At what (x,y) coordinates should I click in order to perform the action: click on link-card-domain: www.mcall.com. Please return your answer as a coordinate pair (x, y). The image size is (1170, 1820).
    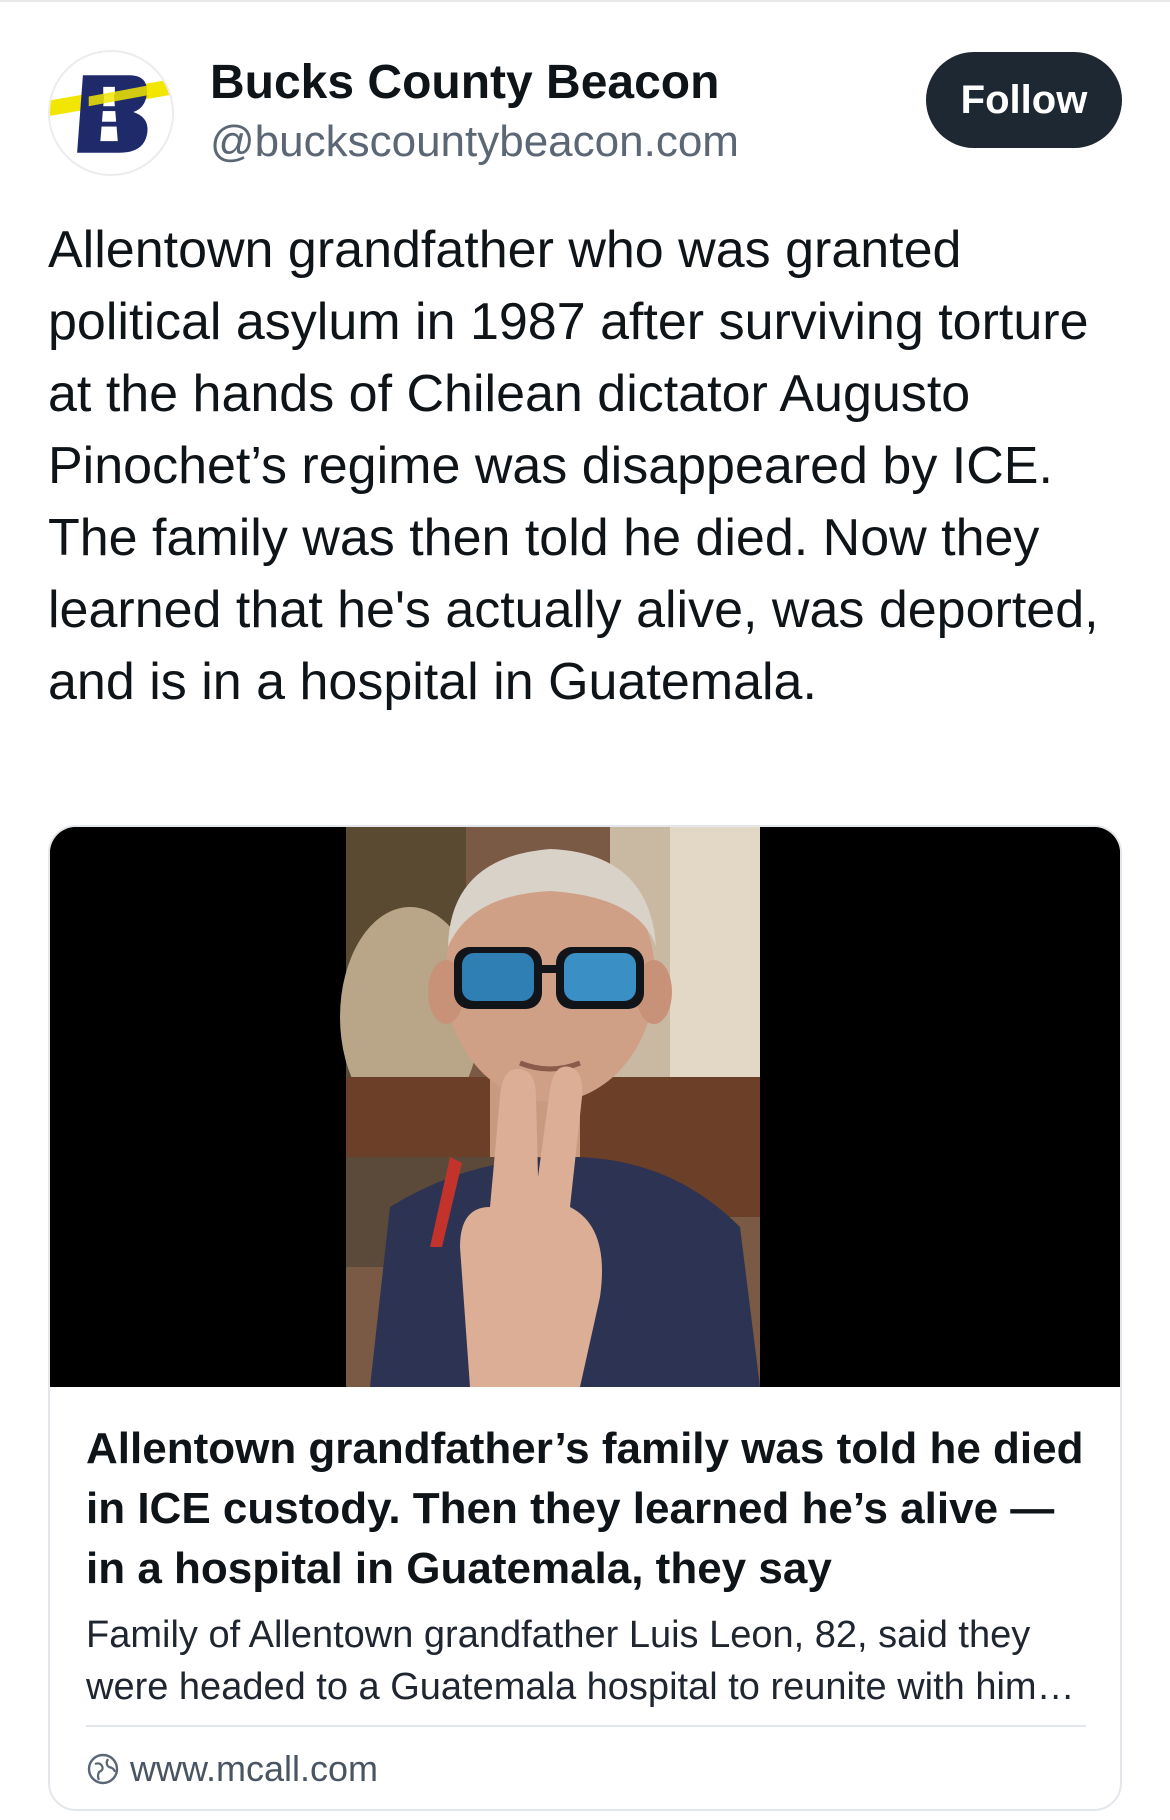
    Looking at the image, I should click on (232, 1769).